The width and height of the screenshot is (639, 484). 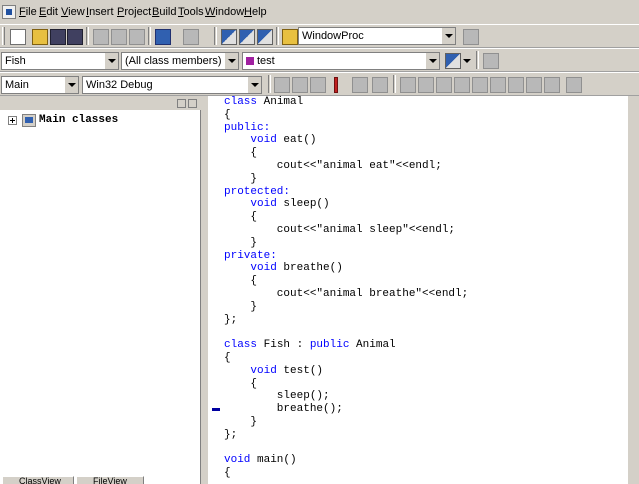 I want to click on code-line: void eat(), so click(x=283, y=140).